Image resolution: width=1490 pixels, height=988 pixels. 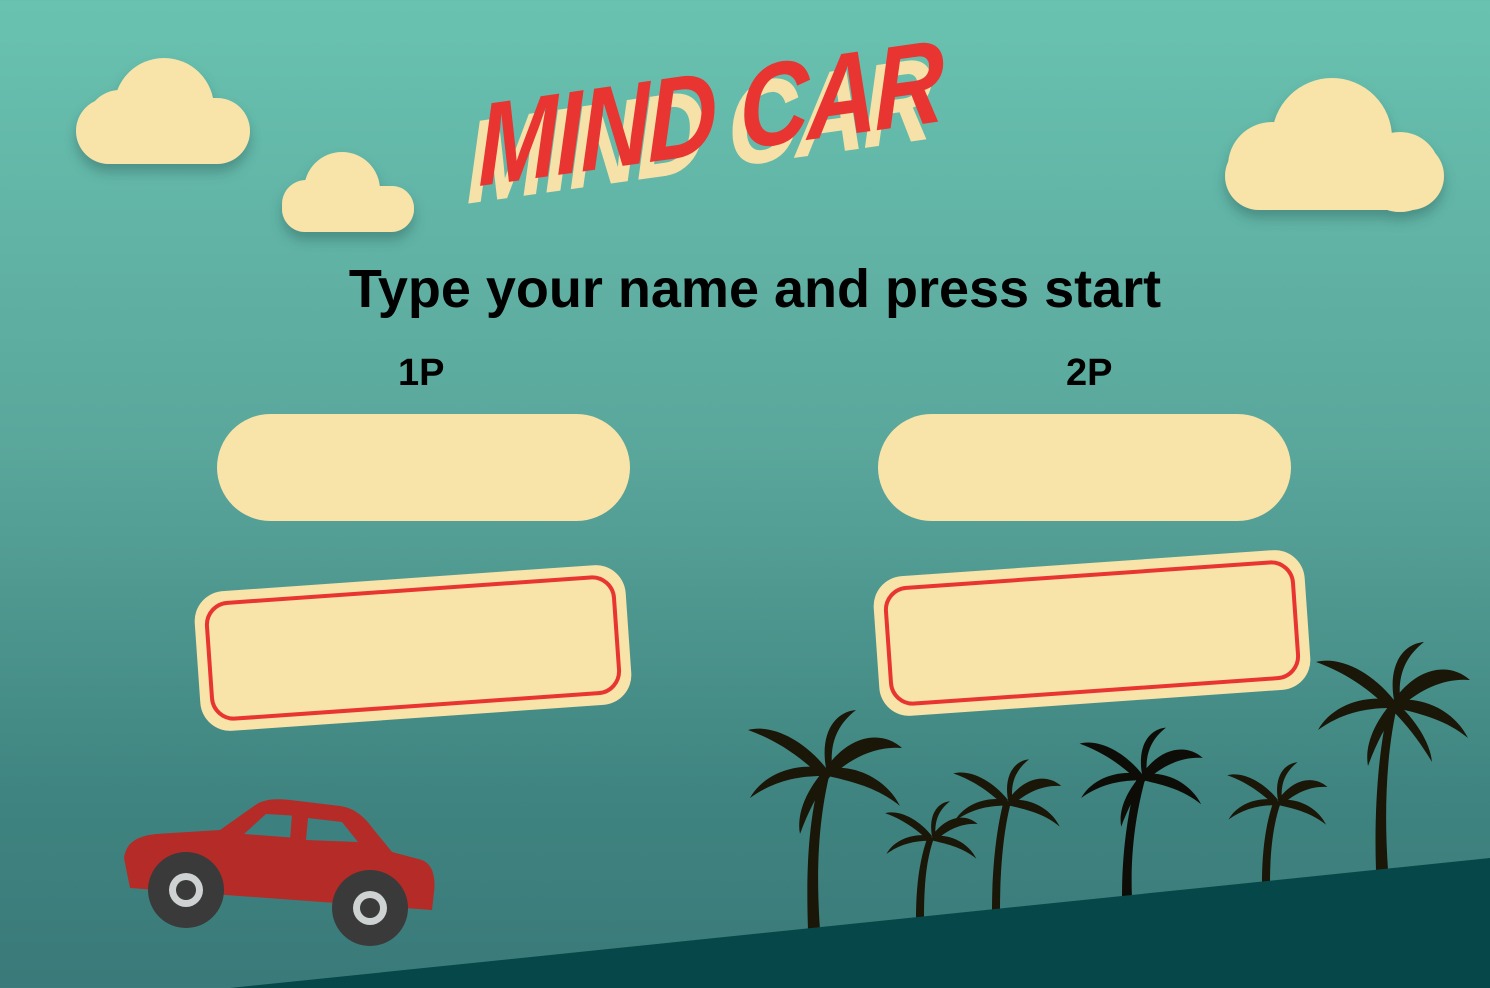 I want to click on car-icon, so click(x=279, y=872).